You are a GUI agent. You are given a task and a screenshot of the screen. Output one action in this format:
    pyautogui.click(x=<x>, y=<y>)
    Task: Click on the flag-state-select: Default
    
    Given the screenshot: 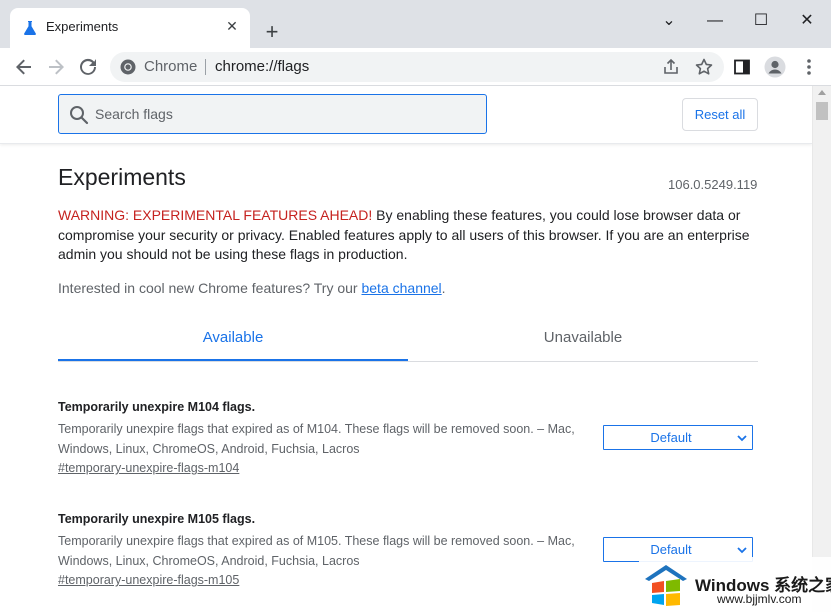 What is the action you would take?
    pyautogui.click(x=678, y=437)
    